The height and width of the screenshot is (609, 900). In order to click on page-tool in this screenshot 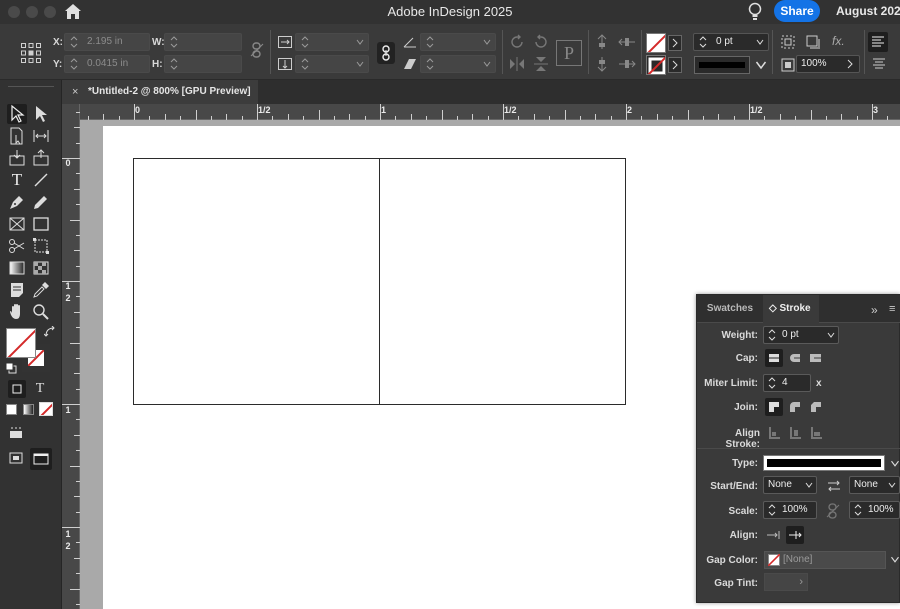, I will do `click(17, 136)`.